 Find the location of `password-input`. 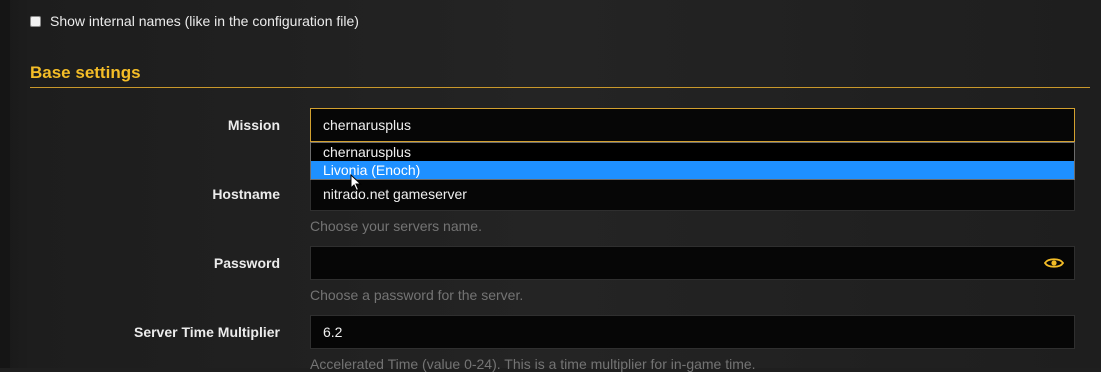

password-input is located at coordinates (692, 263).